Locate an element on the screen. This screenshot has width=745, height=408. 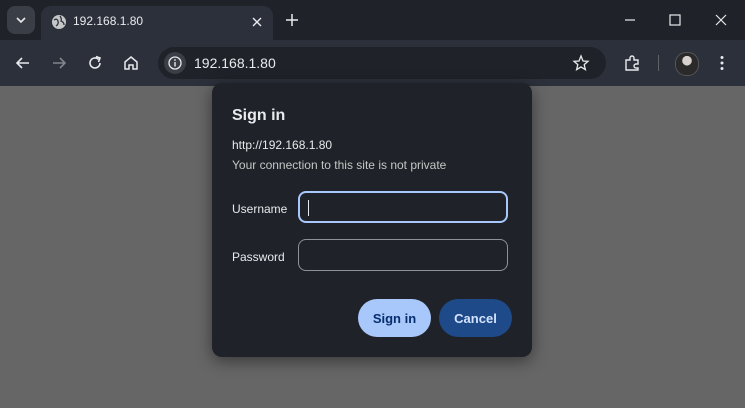
tab-title: 192.168.1.80 is located at coordinates (108, 21).